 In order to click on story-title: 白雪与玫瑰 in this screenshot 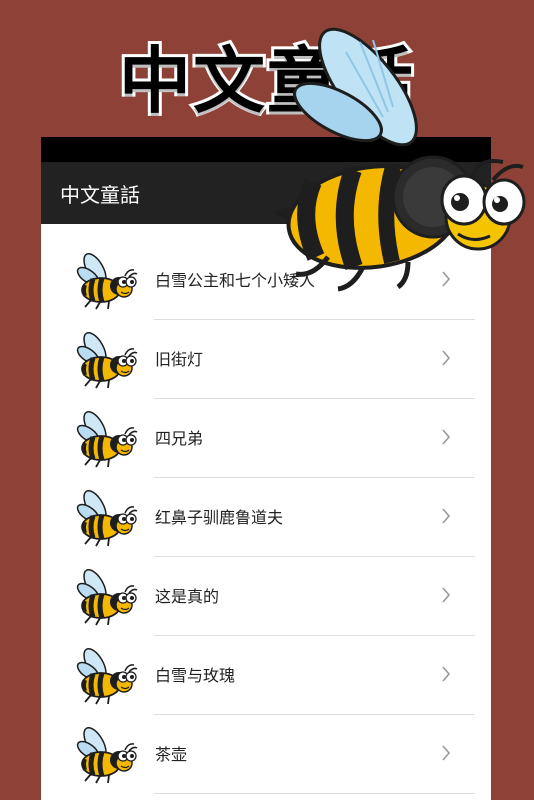, I will do `click(195, 675)`.